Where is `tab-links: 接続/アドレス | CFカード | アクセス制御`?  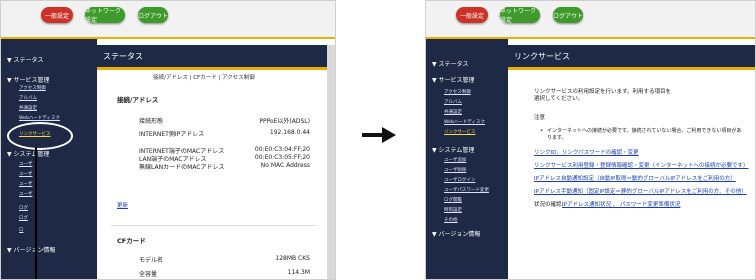 tab-links: 接続/アドレス | CFカード | アクセス制御 is located at coordinates (204, 77).